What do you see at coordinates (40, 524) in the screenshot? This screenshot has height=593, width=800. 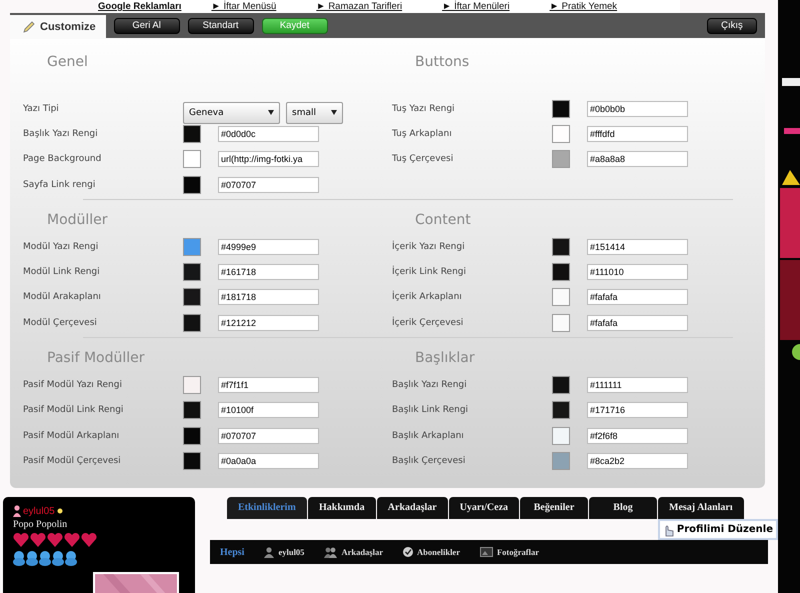 I see `profile-subtitle: Popo Popolin` at bounding box center [40, 524].